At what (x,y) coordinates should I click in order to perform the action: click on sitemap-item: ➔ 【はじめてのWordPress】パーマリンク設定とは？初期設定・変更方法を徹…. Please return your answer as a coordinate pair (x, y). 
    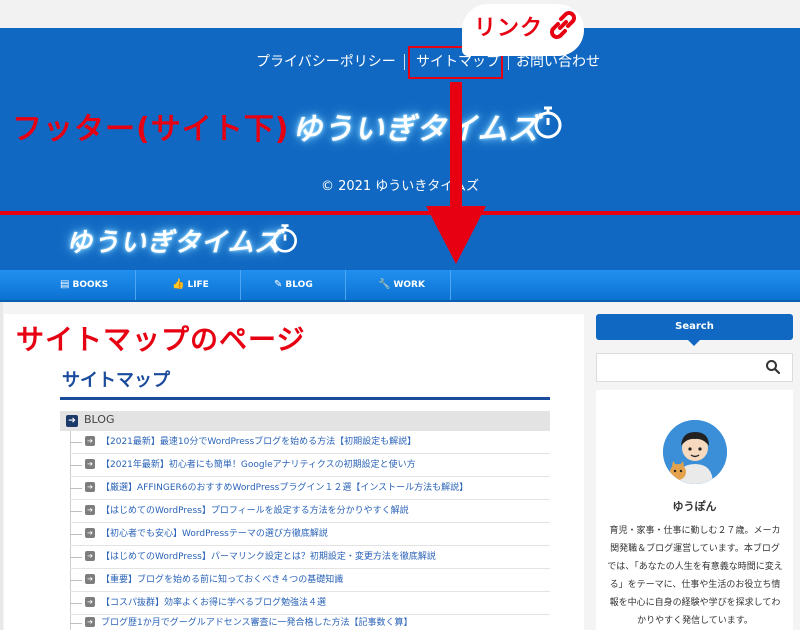
    Looking at the image, I should click on (310, 557).